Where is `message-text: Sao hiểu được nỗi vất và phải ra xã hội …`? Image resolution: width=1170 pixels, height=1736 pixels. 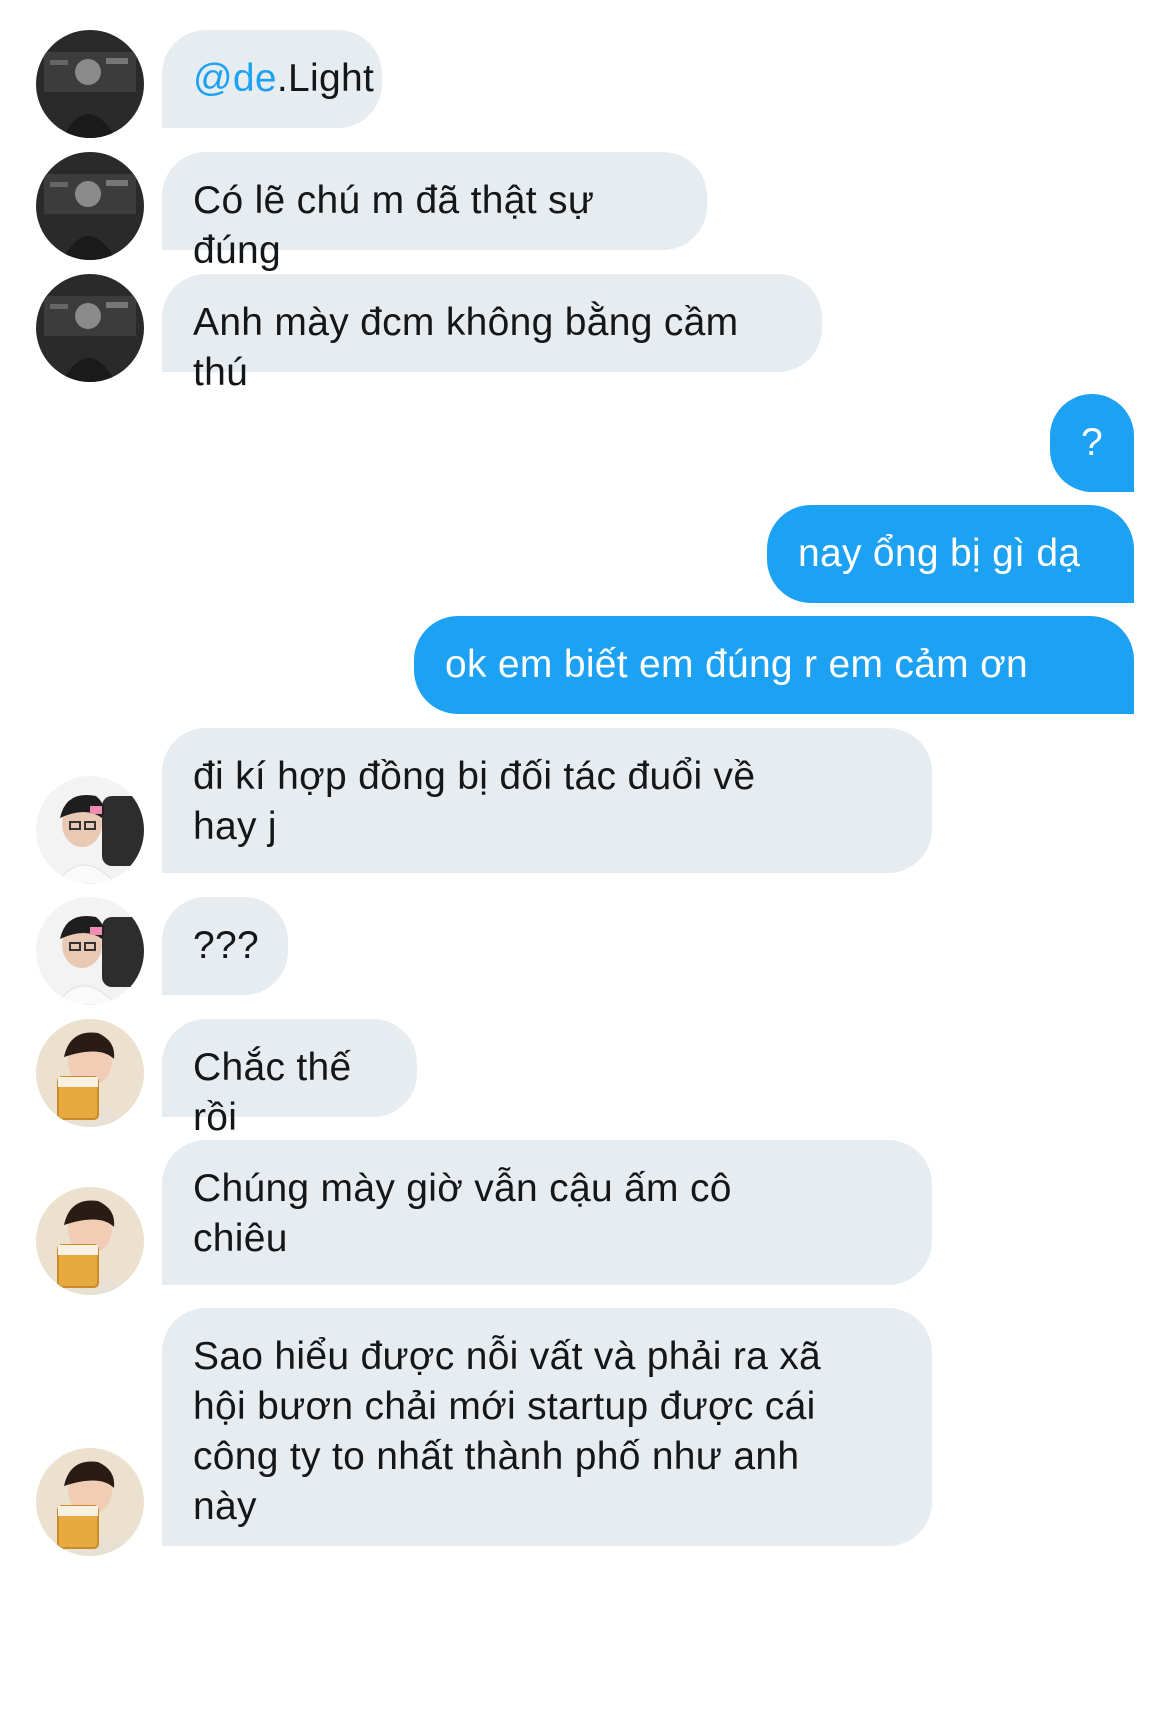
message-text: Sao hiểu được nỗi vất và phải ra xã hội … is located at coordinates (507, 1431).